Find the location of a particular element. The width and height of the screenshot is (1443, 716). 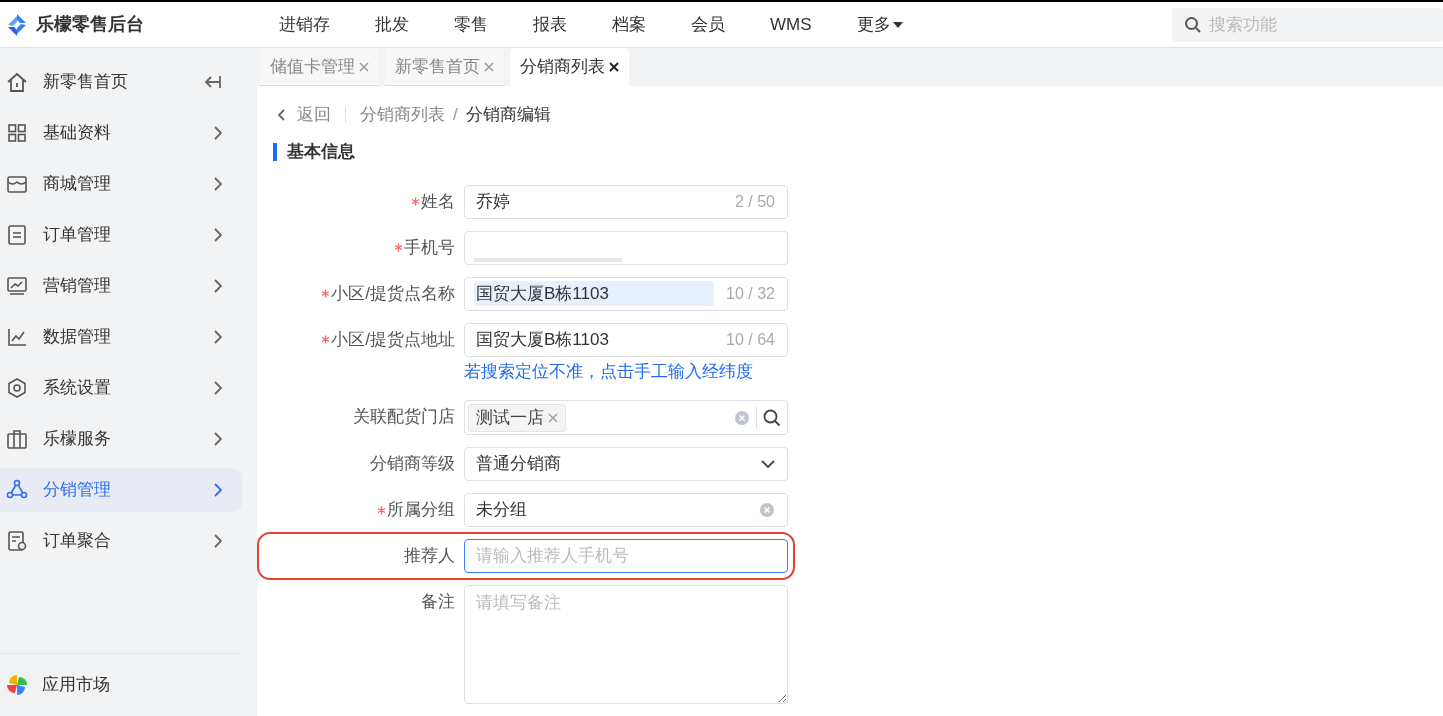

line-chart-icon is located at coordinates (17, 337).